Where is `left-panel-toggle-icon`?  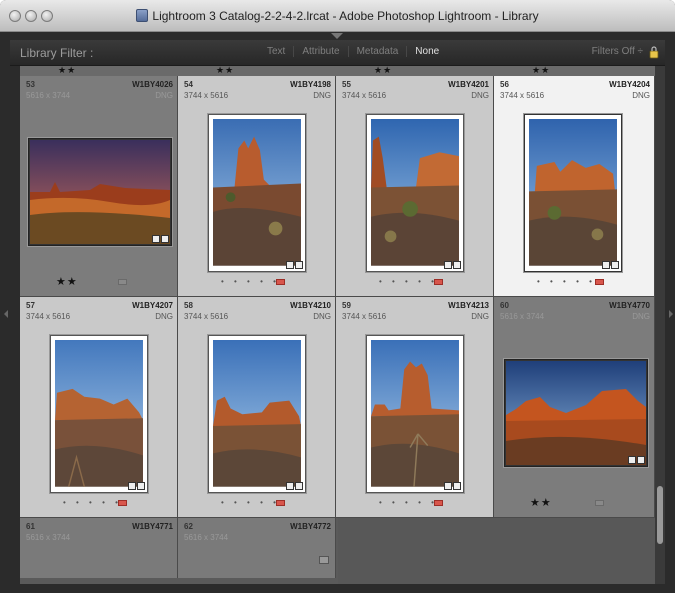
left-panel-toggle-icon is located at coordinates (6, 314).